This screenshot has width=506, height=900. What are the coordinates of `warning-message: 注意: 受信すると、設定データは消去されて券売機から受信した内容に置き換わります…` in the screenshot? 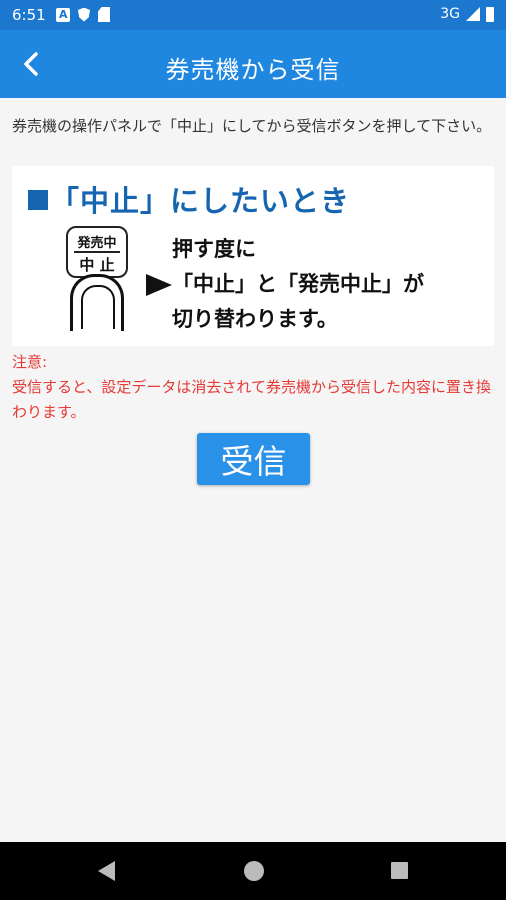 It's located at (254, 387).